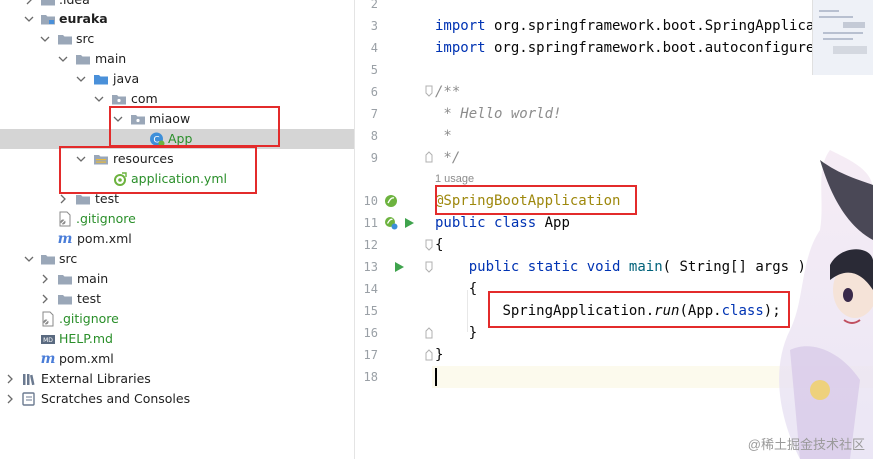  I want to click on tree-item-label: HELP.md, so click(86, 338).